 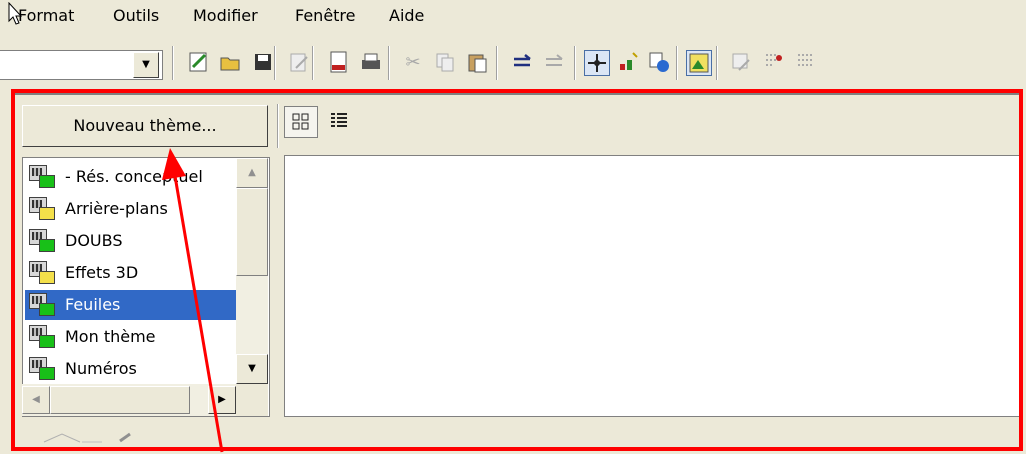 I want to click on dropdown-arrow-icon: ▼, so click(x=146, y=65).